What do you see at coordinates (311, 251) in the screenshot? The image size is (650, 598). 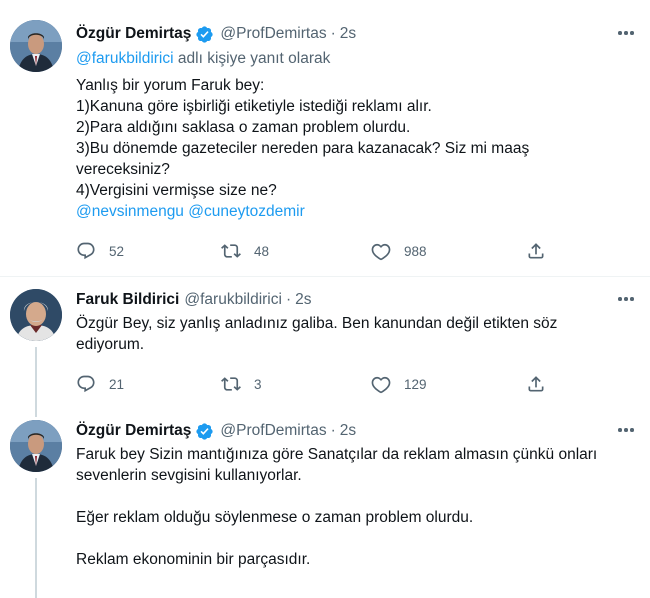 I see `action-bar: 52 48 988` at bounding box center [311, 251].